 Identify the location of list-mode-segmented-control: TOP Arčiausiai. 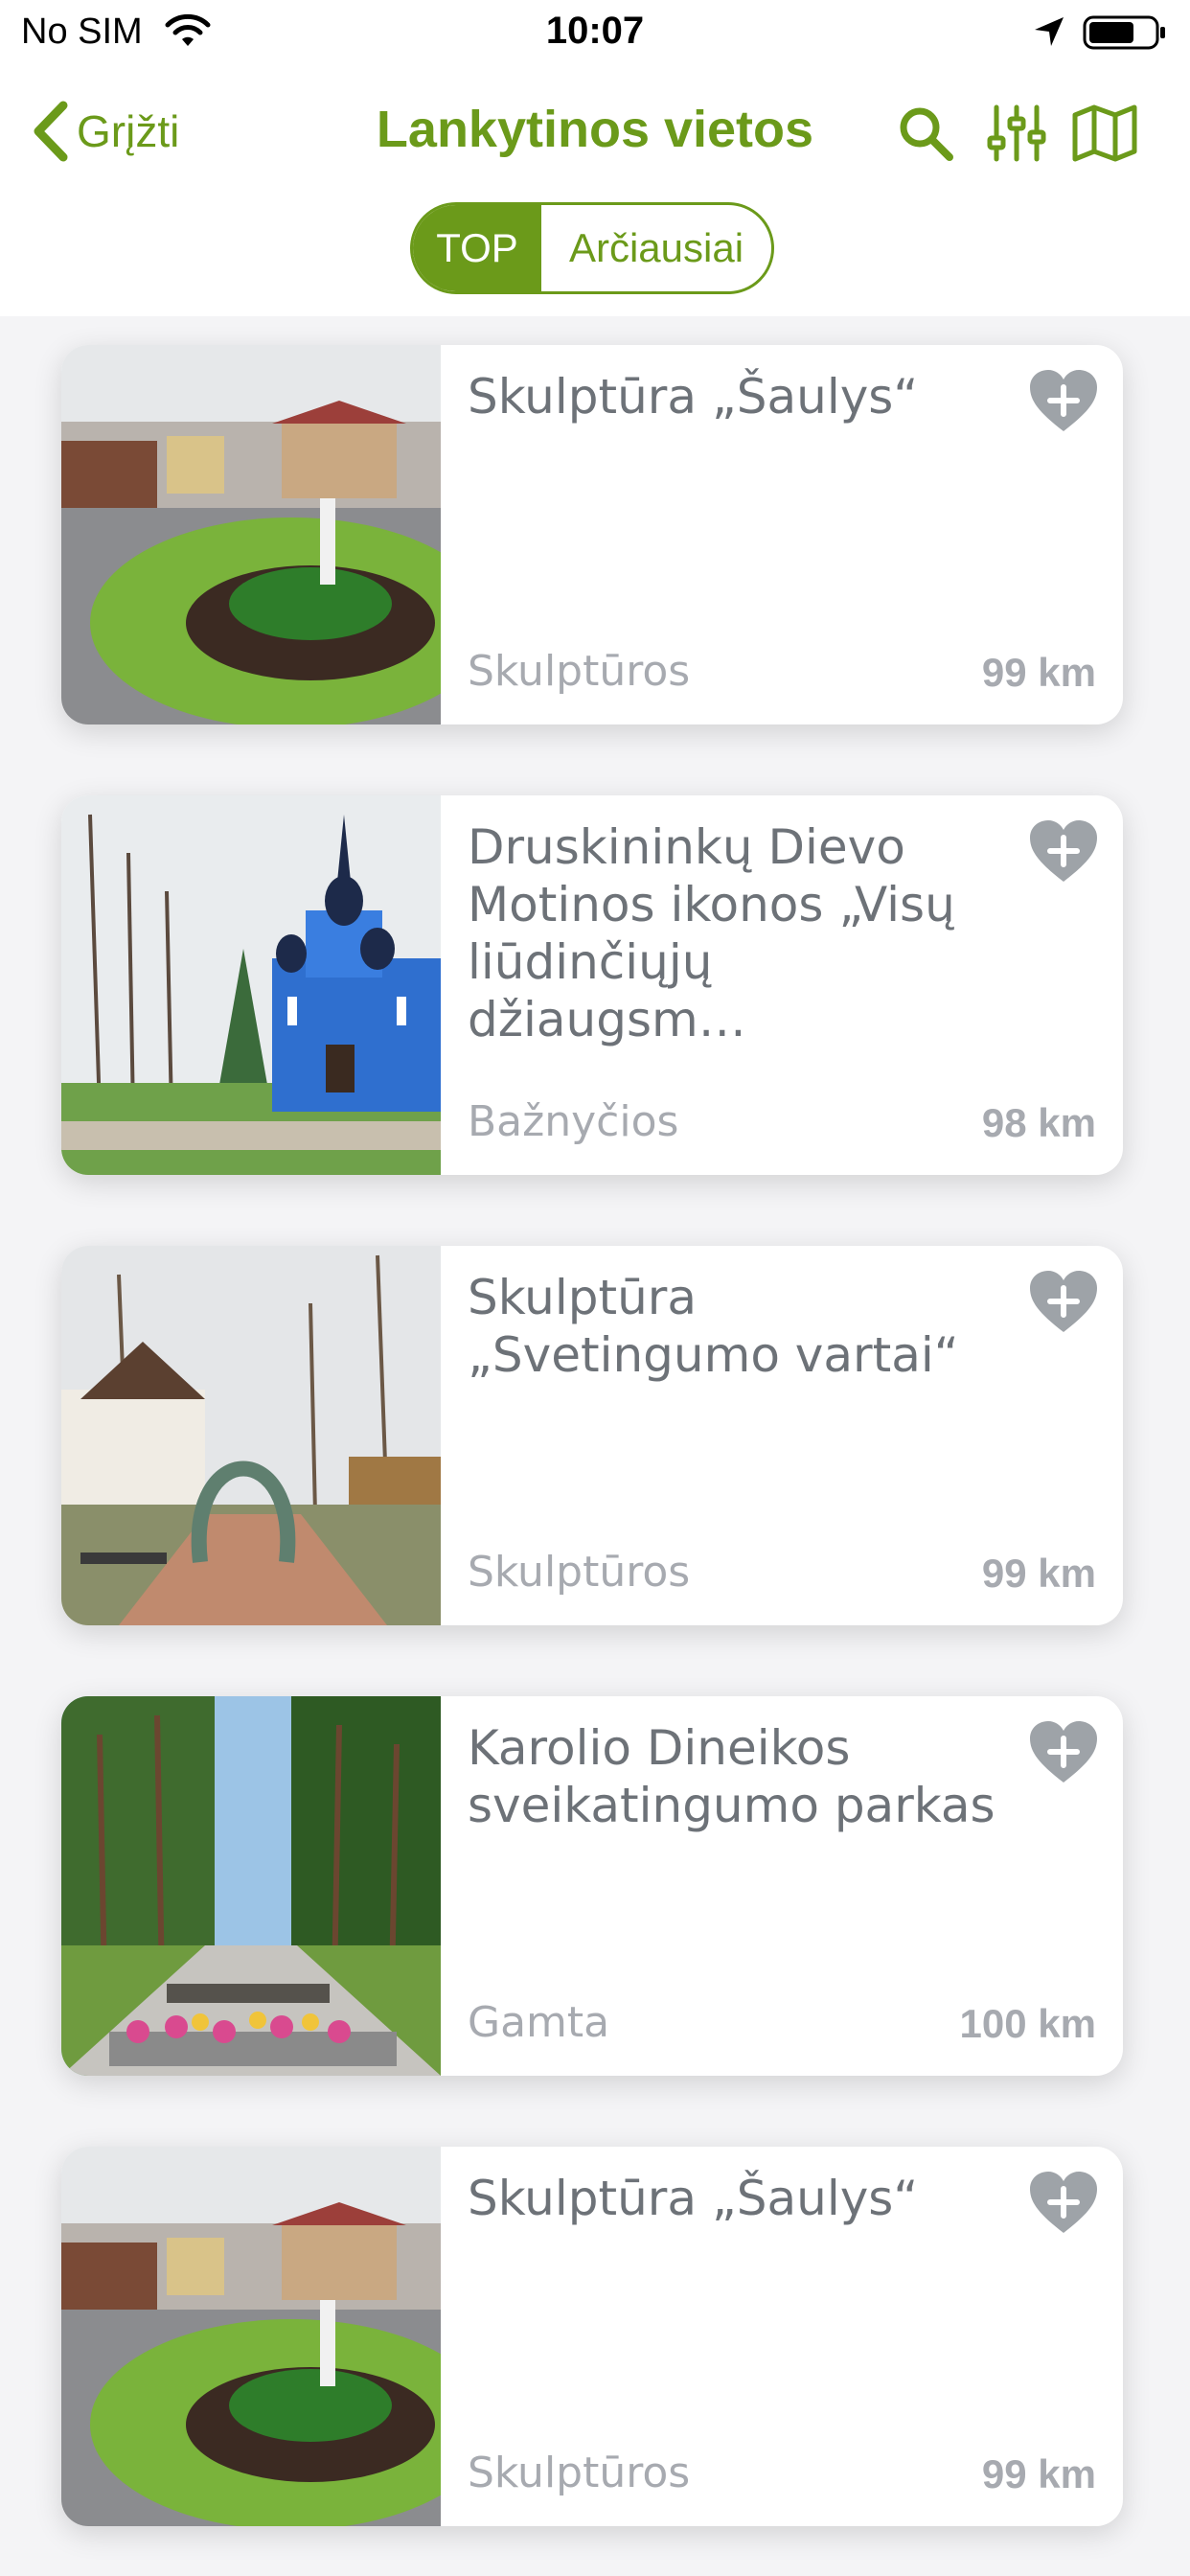
(592, 248).